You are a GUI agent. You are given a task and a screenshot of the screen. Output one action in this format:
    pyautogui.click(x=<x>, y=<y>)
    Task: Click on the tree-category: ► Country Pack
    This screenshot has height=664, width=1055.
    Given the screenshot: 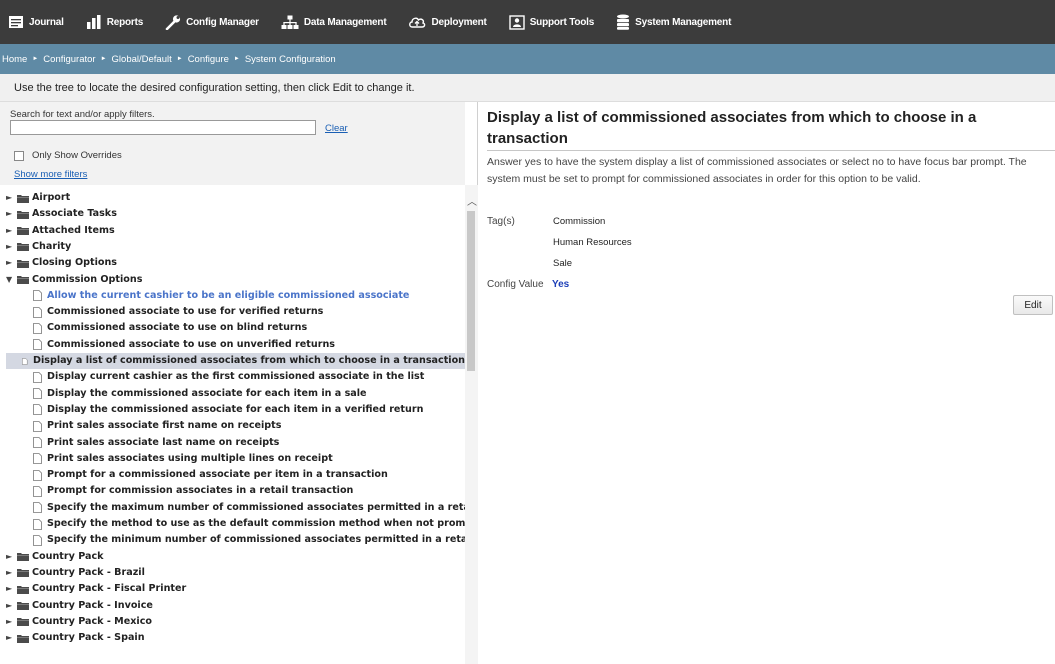 What is the action you would take?
    pyautogui.click(x=55, y=557)
    